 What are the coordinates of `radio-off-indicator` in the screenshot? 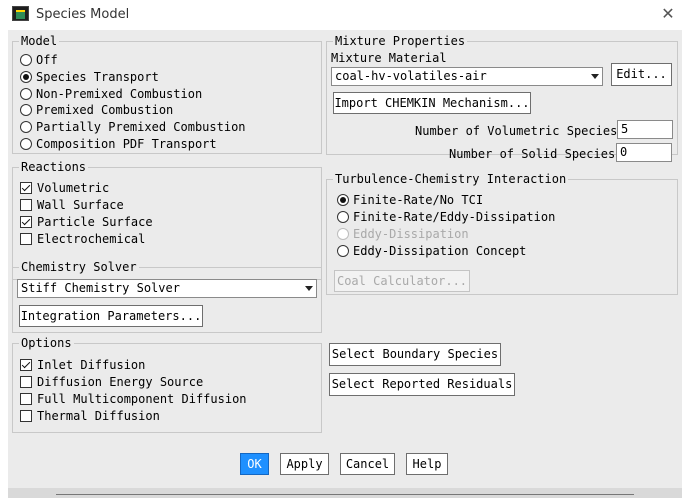 It's located at (26, 60).